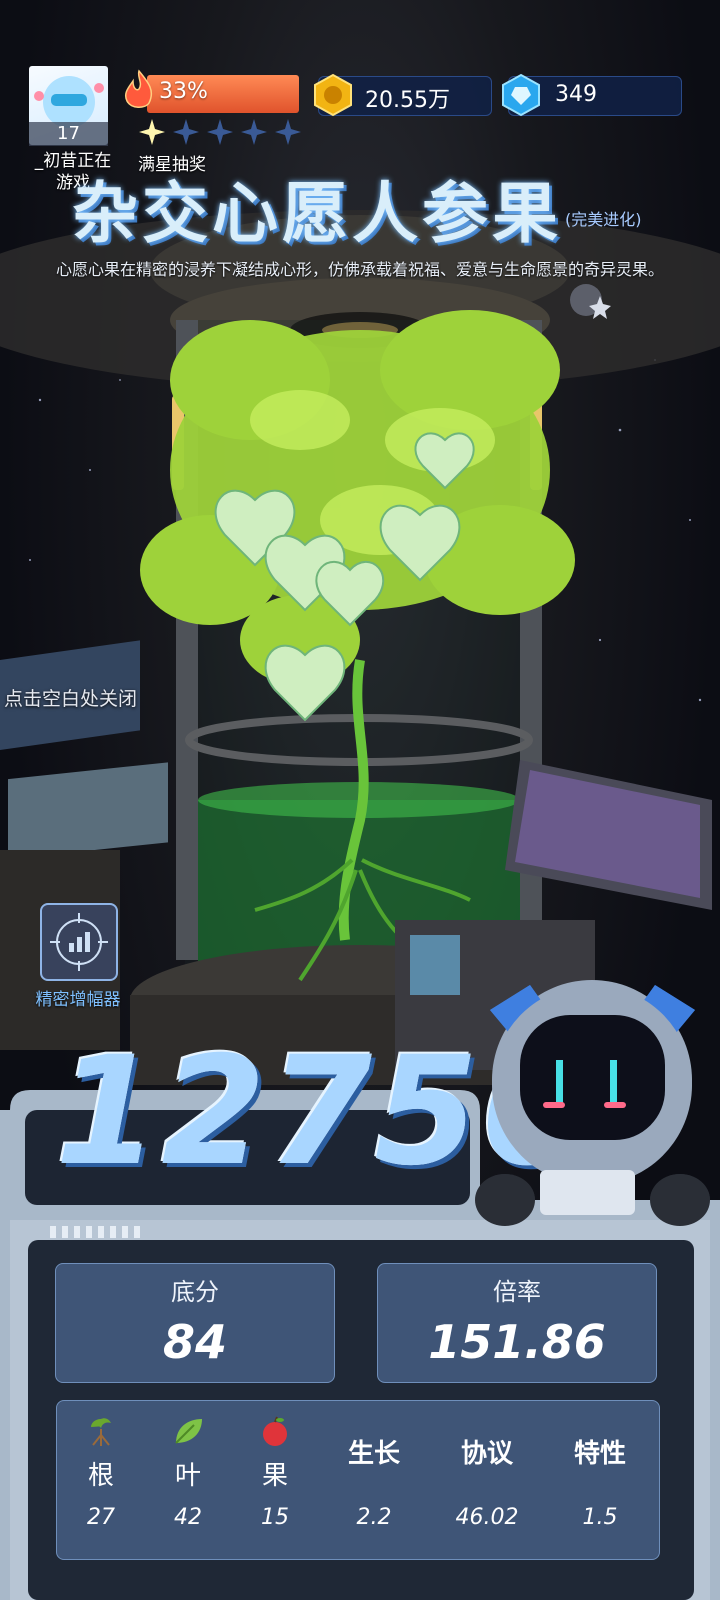 The height and width of the screenshot is (1600, 720). What do you see at coordinates (138, 88) in the screenshot?
I see `flame-icon` at bounding box center [138, 88].